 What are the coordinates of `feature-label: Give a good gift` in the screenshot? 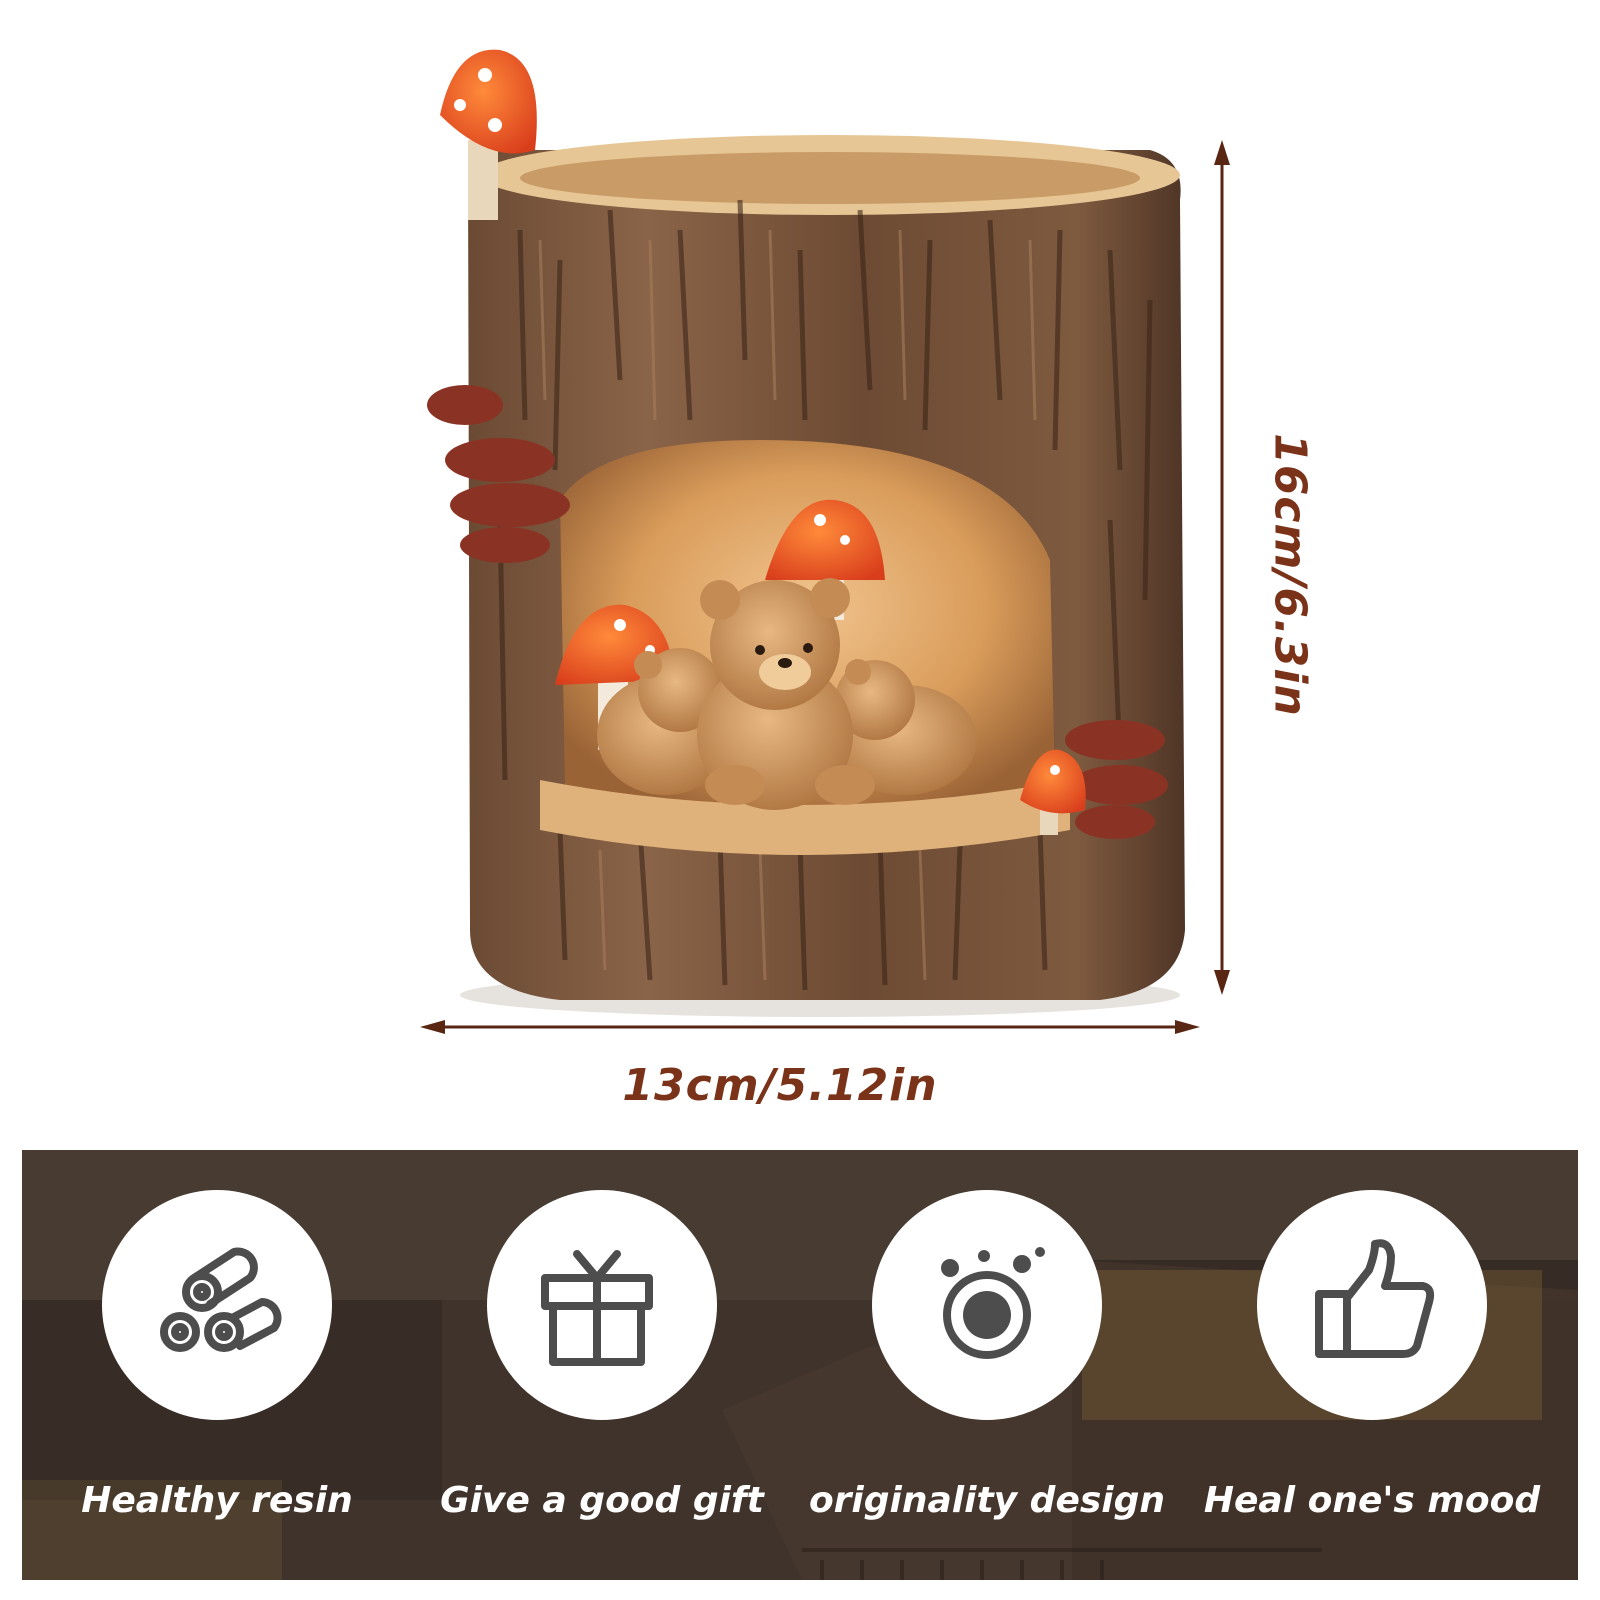 It's located at (602, 1500).